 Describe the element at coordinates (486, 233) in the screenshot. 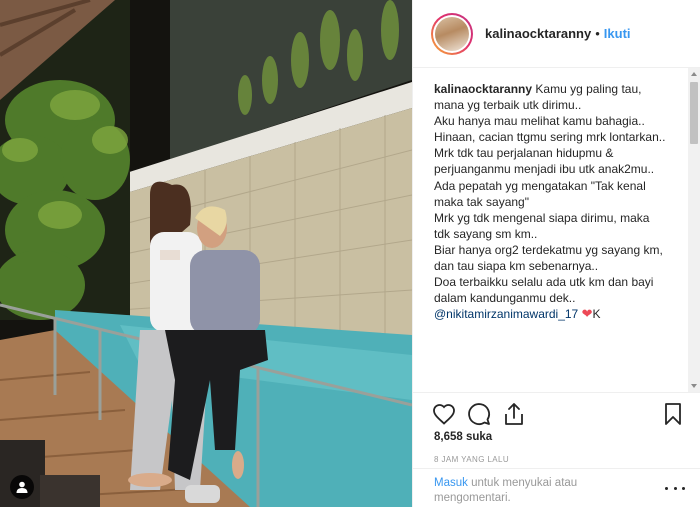

I see `caption-line: tdk sayang sm km..` at that location.